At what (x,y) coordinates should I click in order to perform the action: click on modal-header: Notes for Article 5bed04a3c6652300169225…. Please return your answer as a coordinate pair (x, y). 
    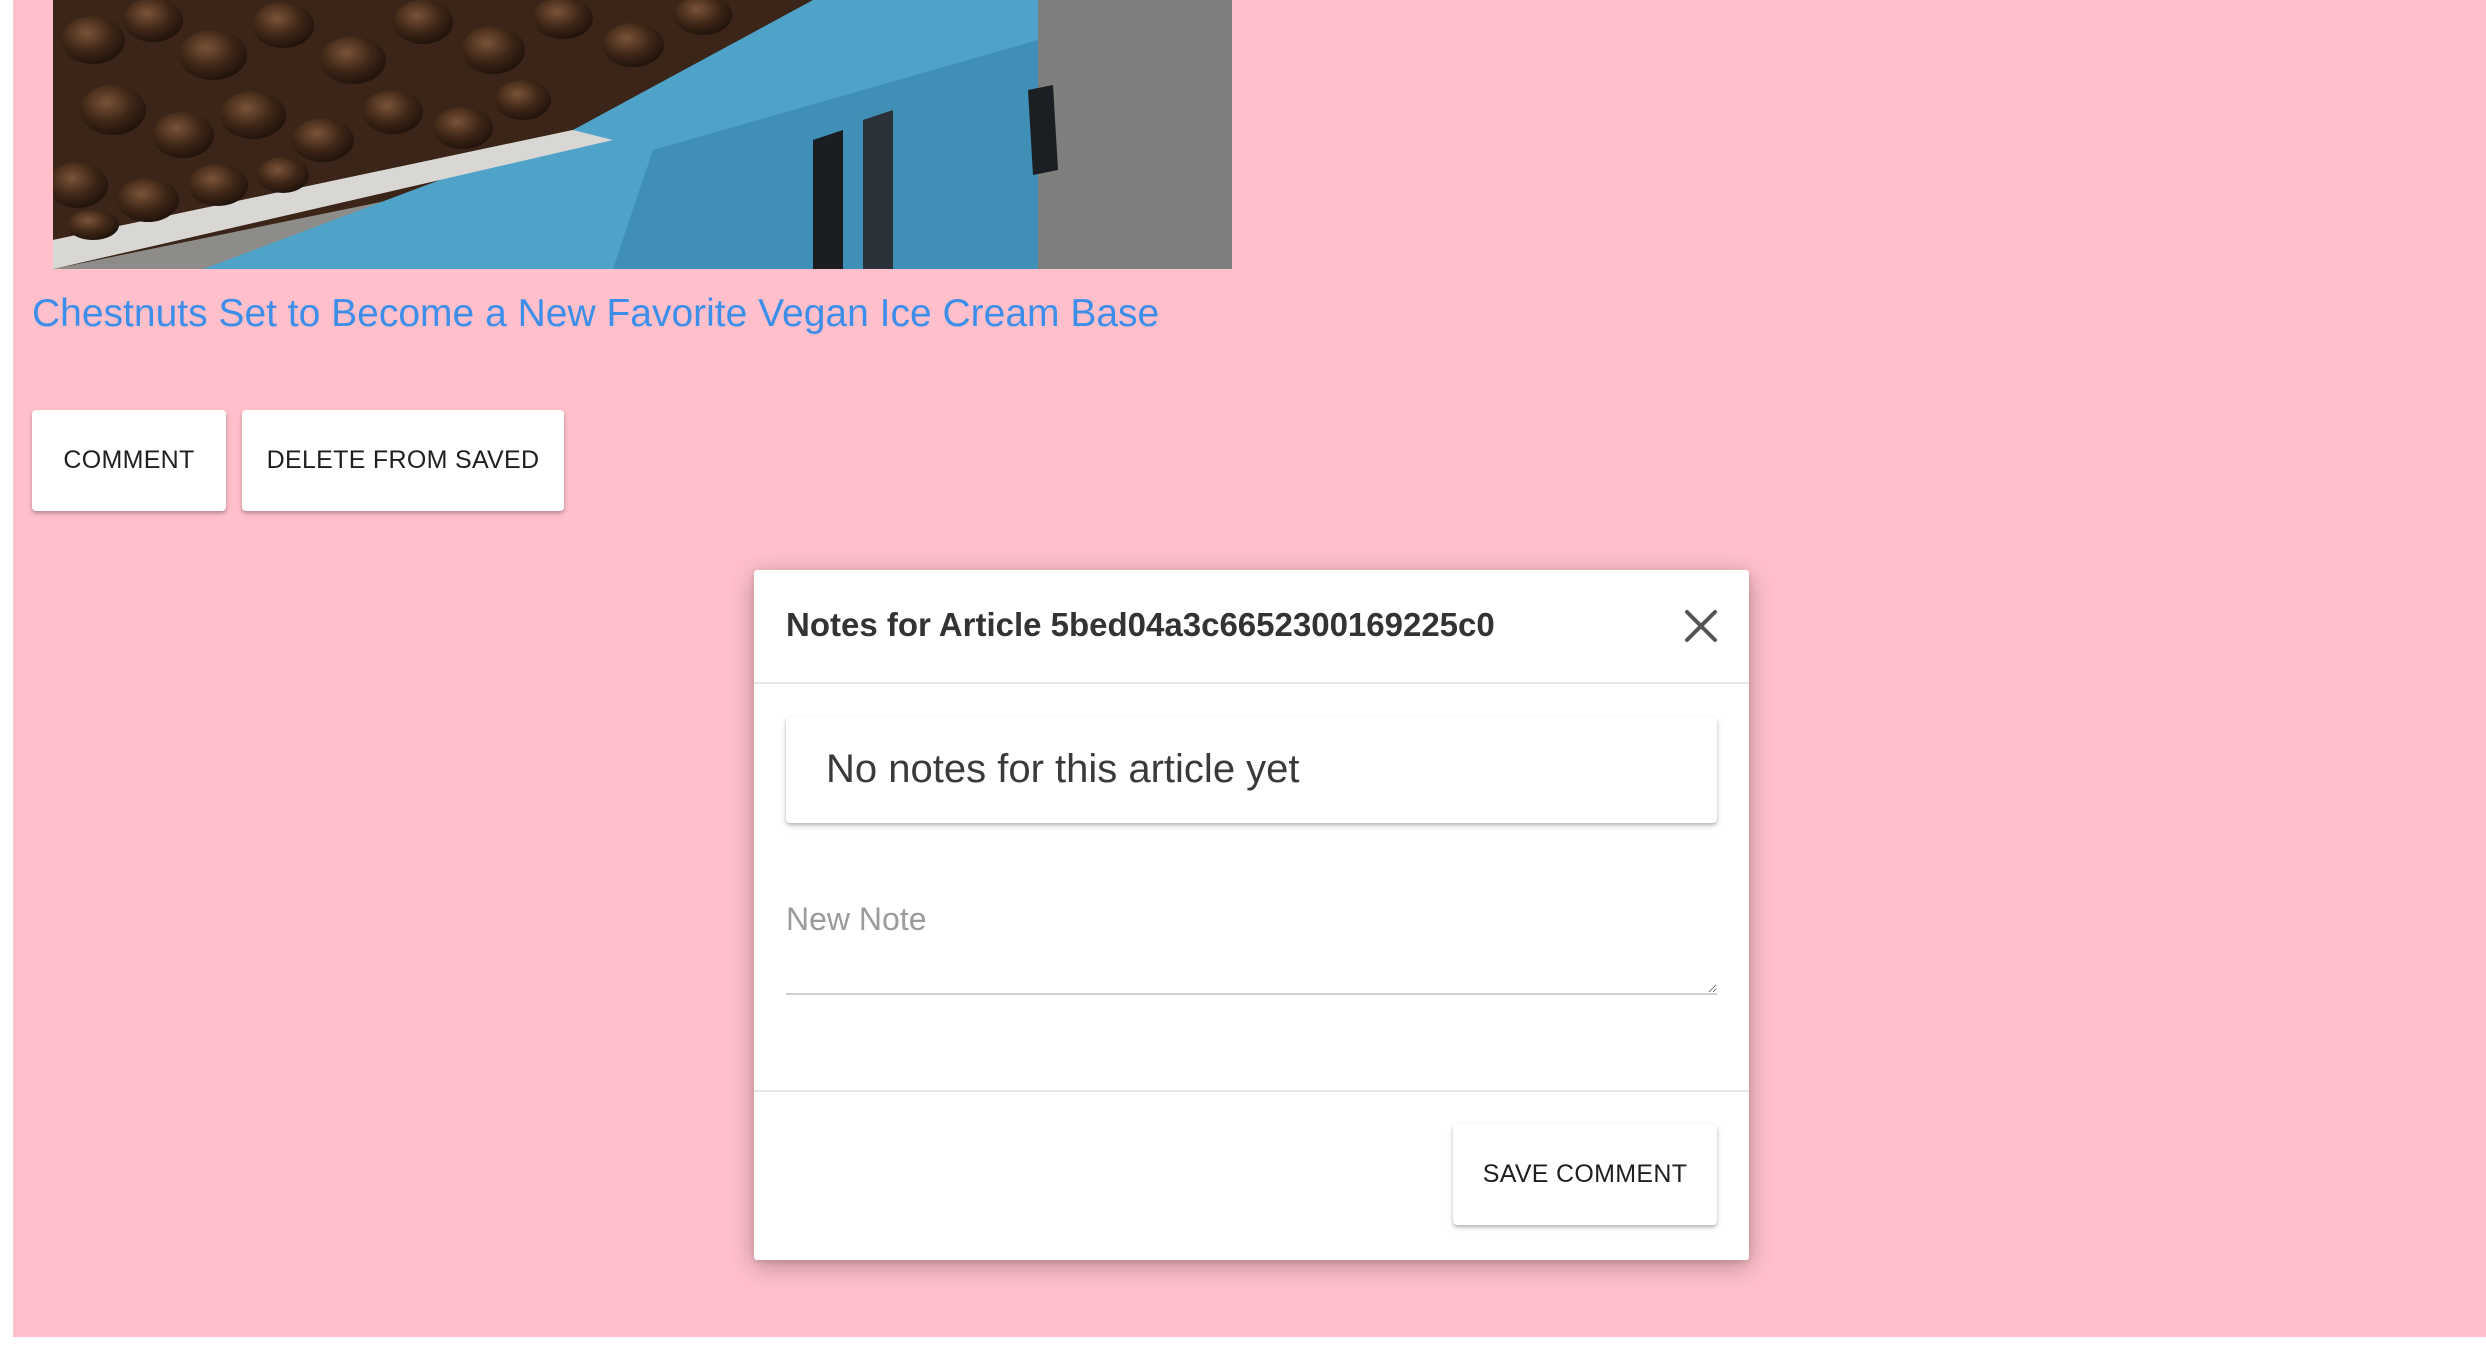
    Looking at the image, I should click on (1251, 627).